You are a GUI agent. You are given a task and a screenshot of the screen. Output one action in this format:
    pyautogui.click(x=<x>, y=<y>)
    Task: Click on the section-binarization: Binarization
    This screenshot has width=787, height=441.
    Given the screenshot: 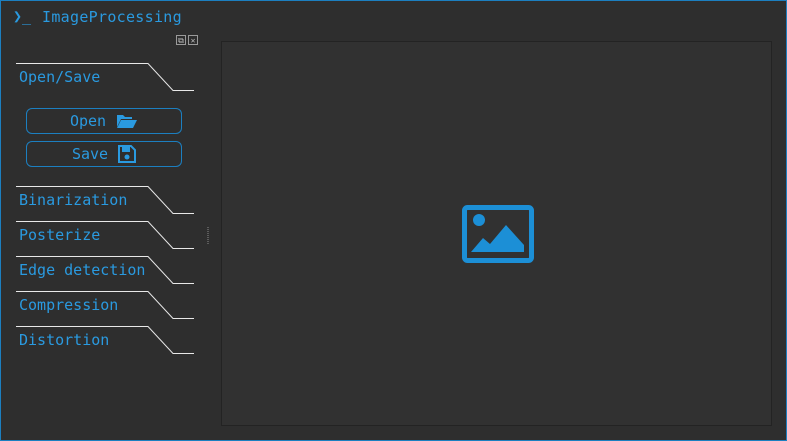 What is the action you would take?
    pyautogui.click(x=105, y=201)
    